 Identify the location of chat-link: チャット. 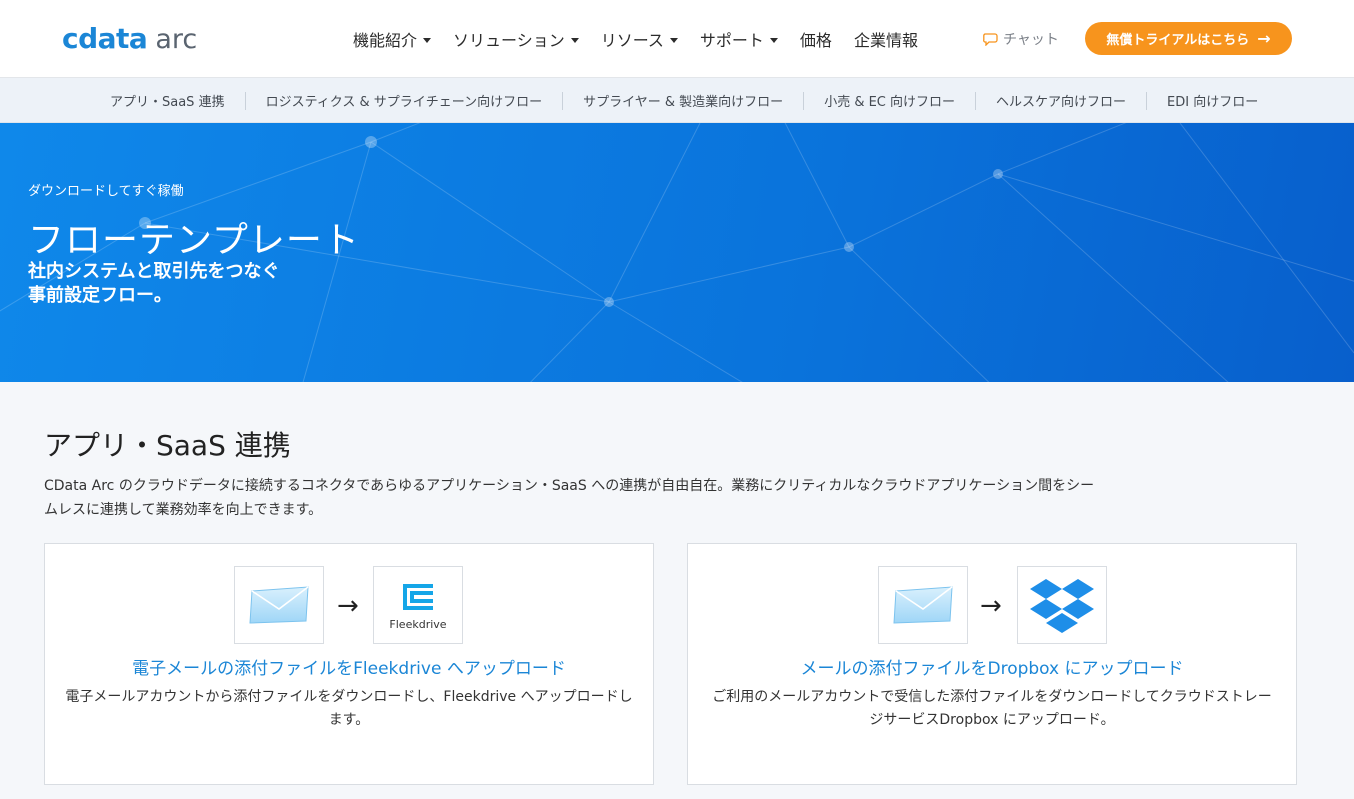
(1021, 39).